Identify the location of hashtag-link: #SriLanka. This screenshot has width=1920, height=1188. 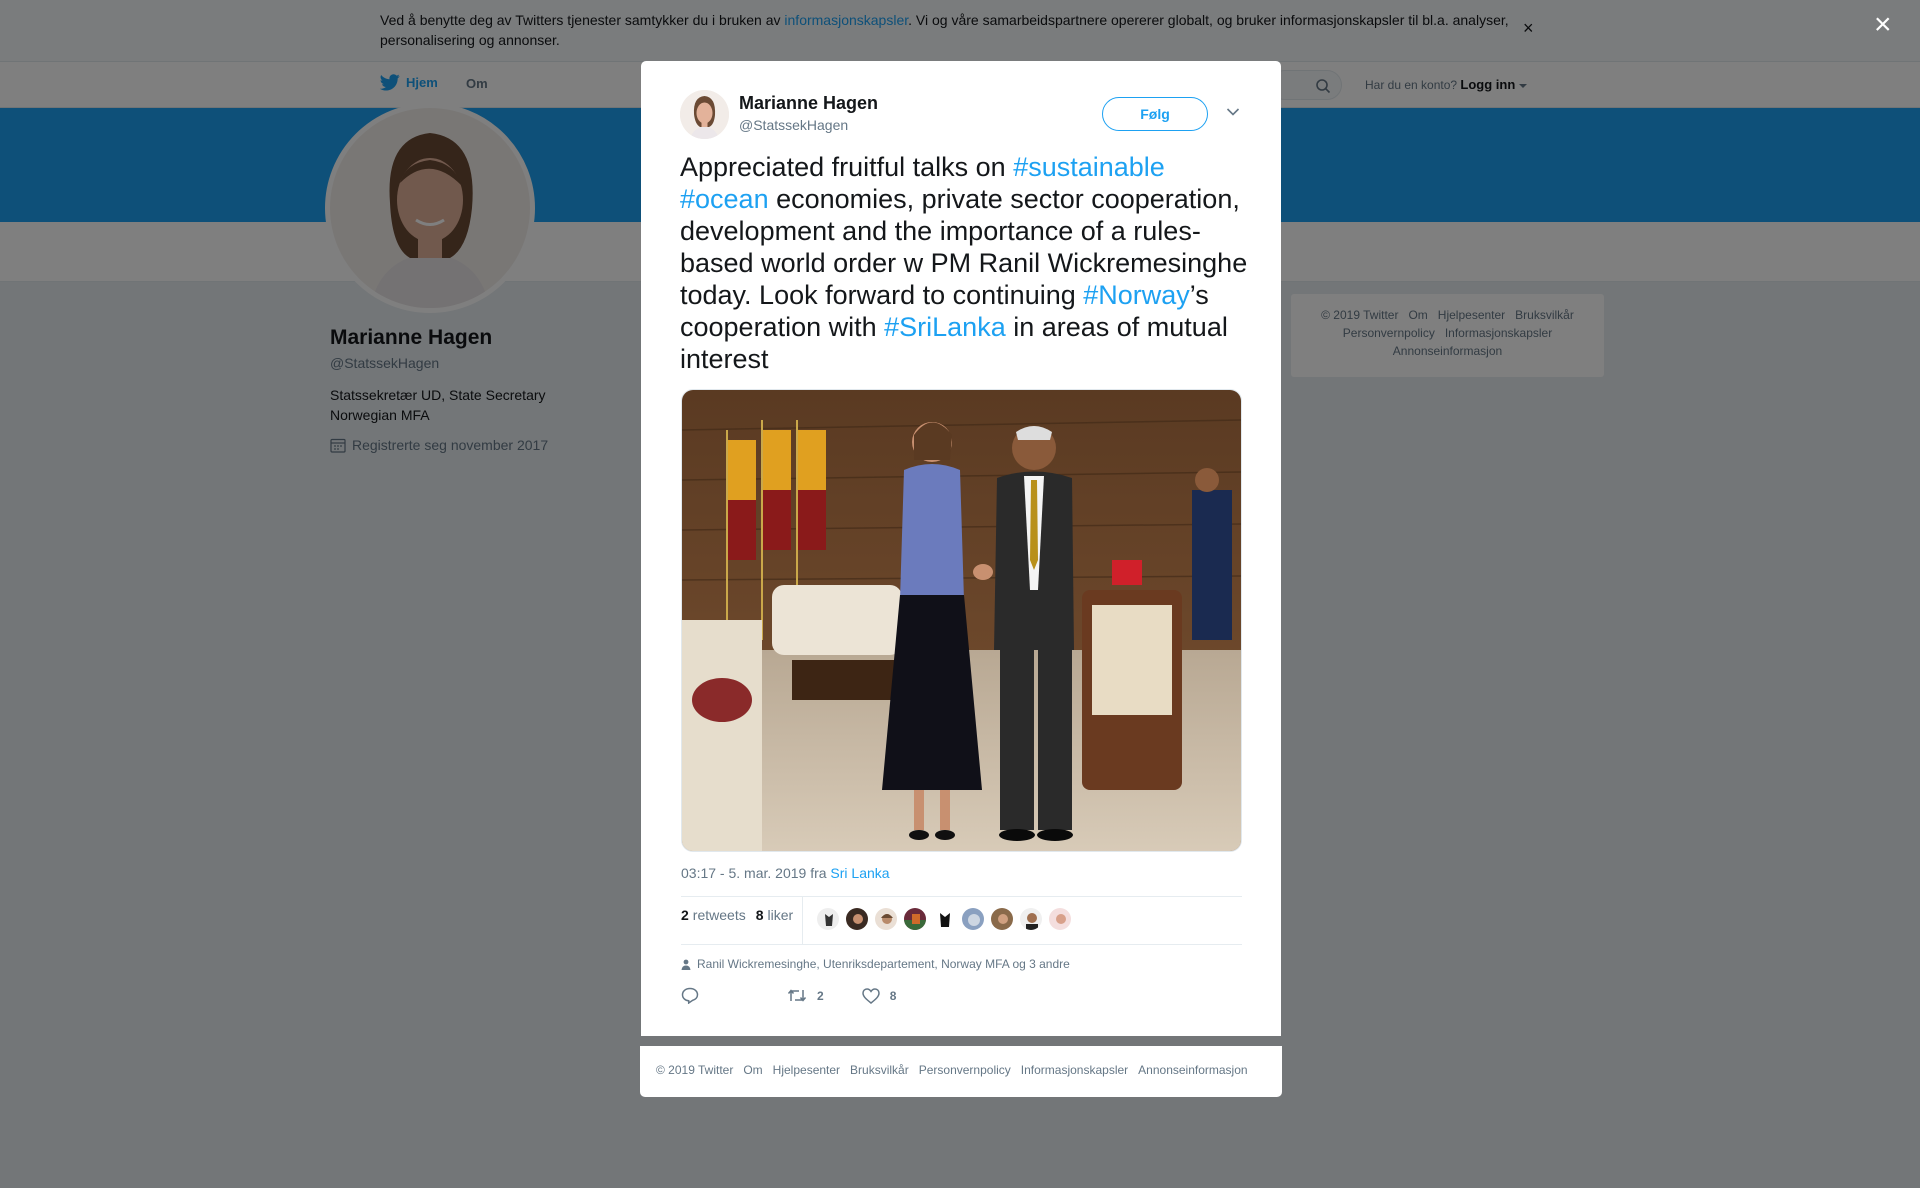
(945, 327).